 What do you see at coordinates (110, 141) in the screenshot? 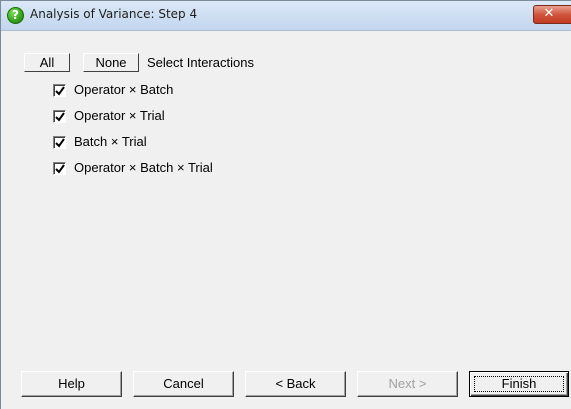
I see `interaction-label: Batch × Trial` at bounding box center [110, 141].